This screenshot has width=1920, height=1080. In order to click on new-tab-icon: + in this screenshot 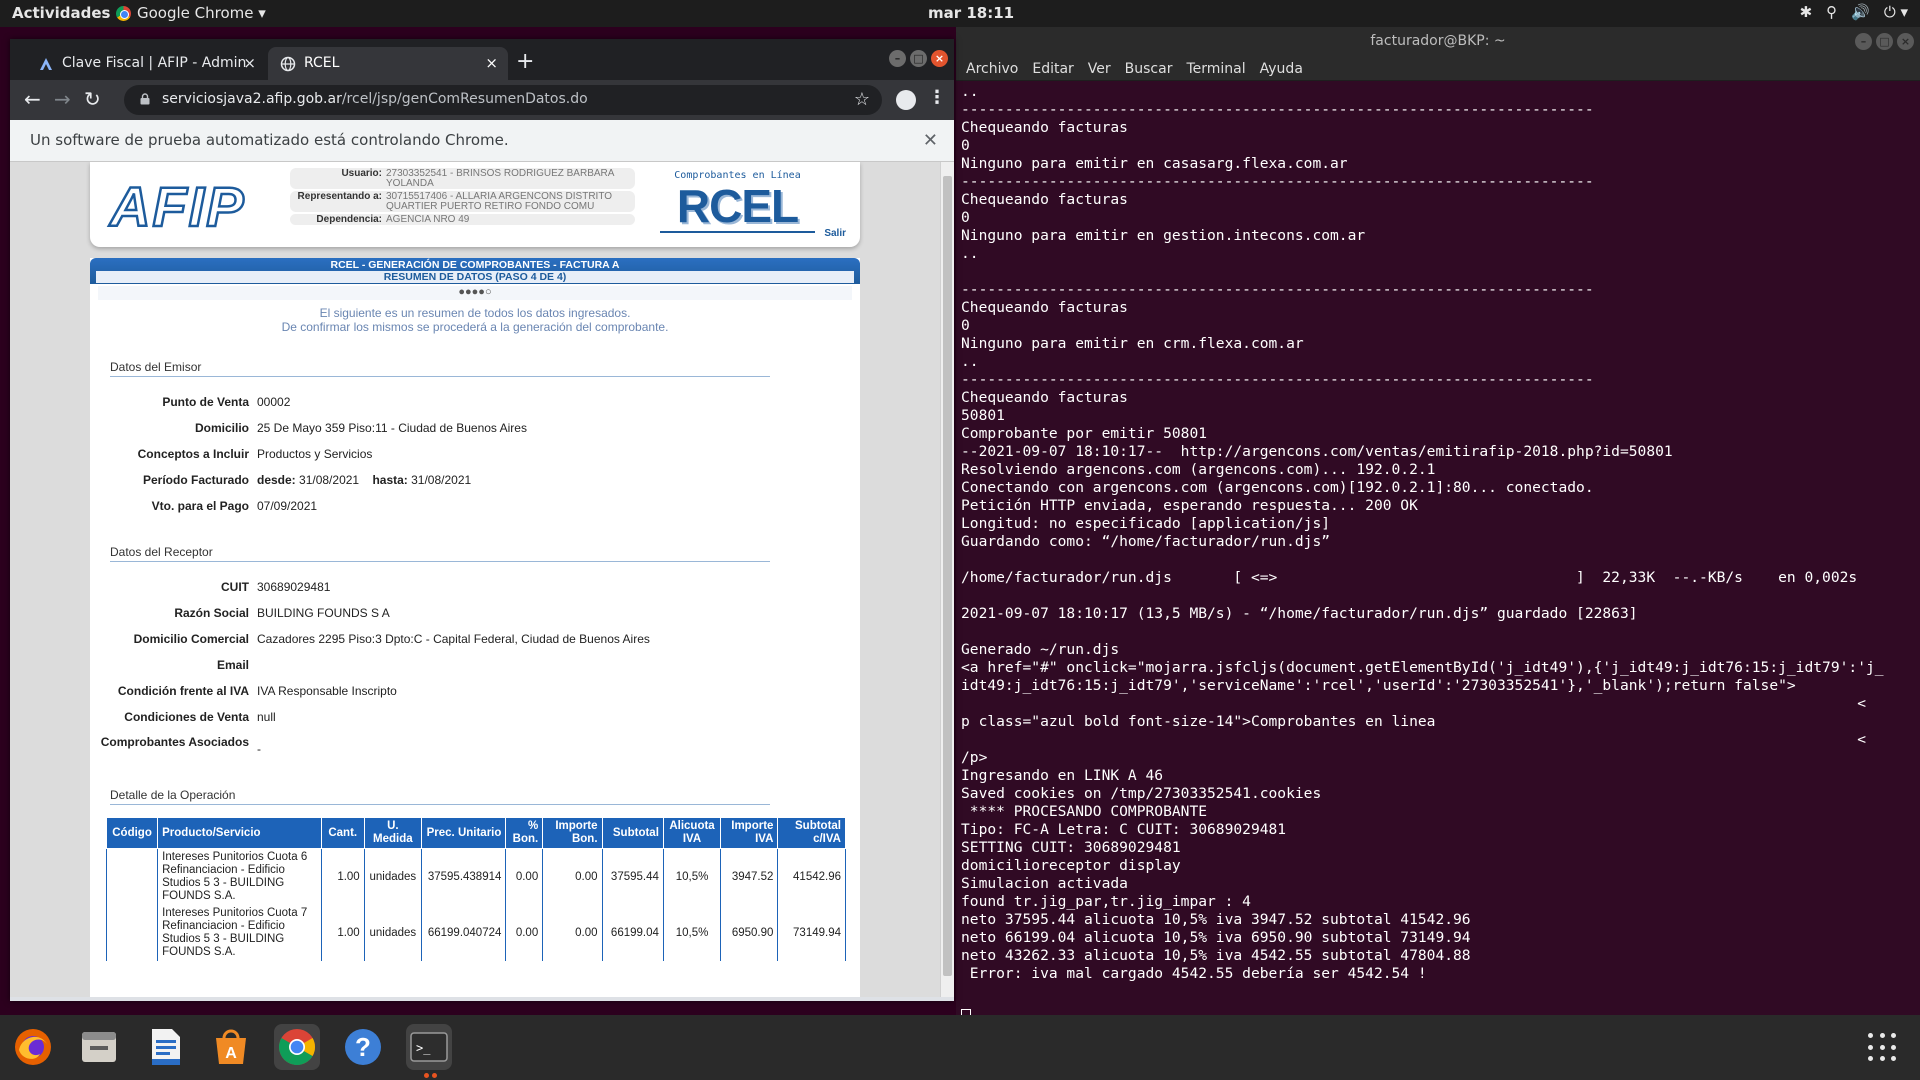, I will do `click(525, 61)`.